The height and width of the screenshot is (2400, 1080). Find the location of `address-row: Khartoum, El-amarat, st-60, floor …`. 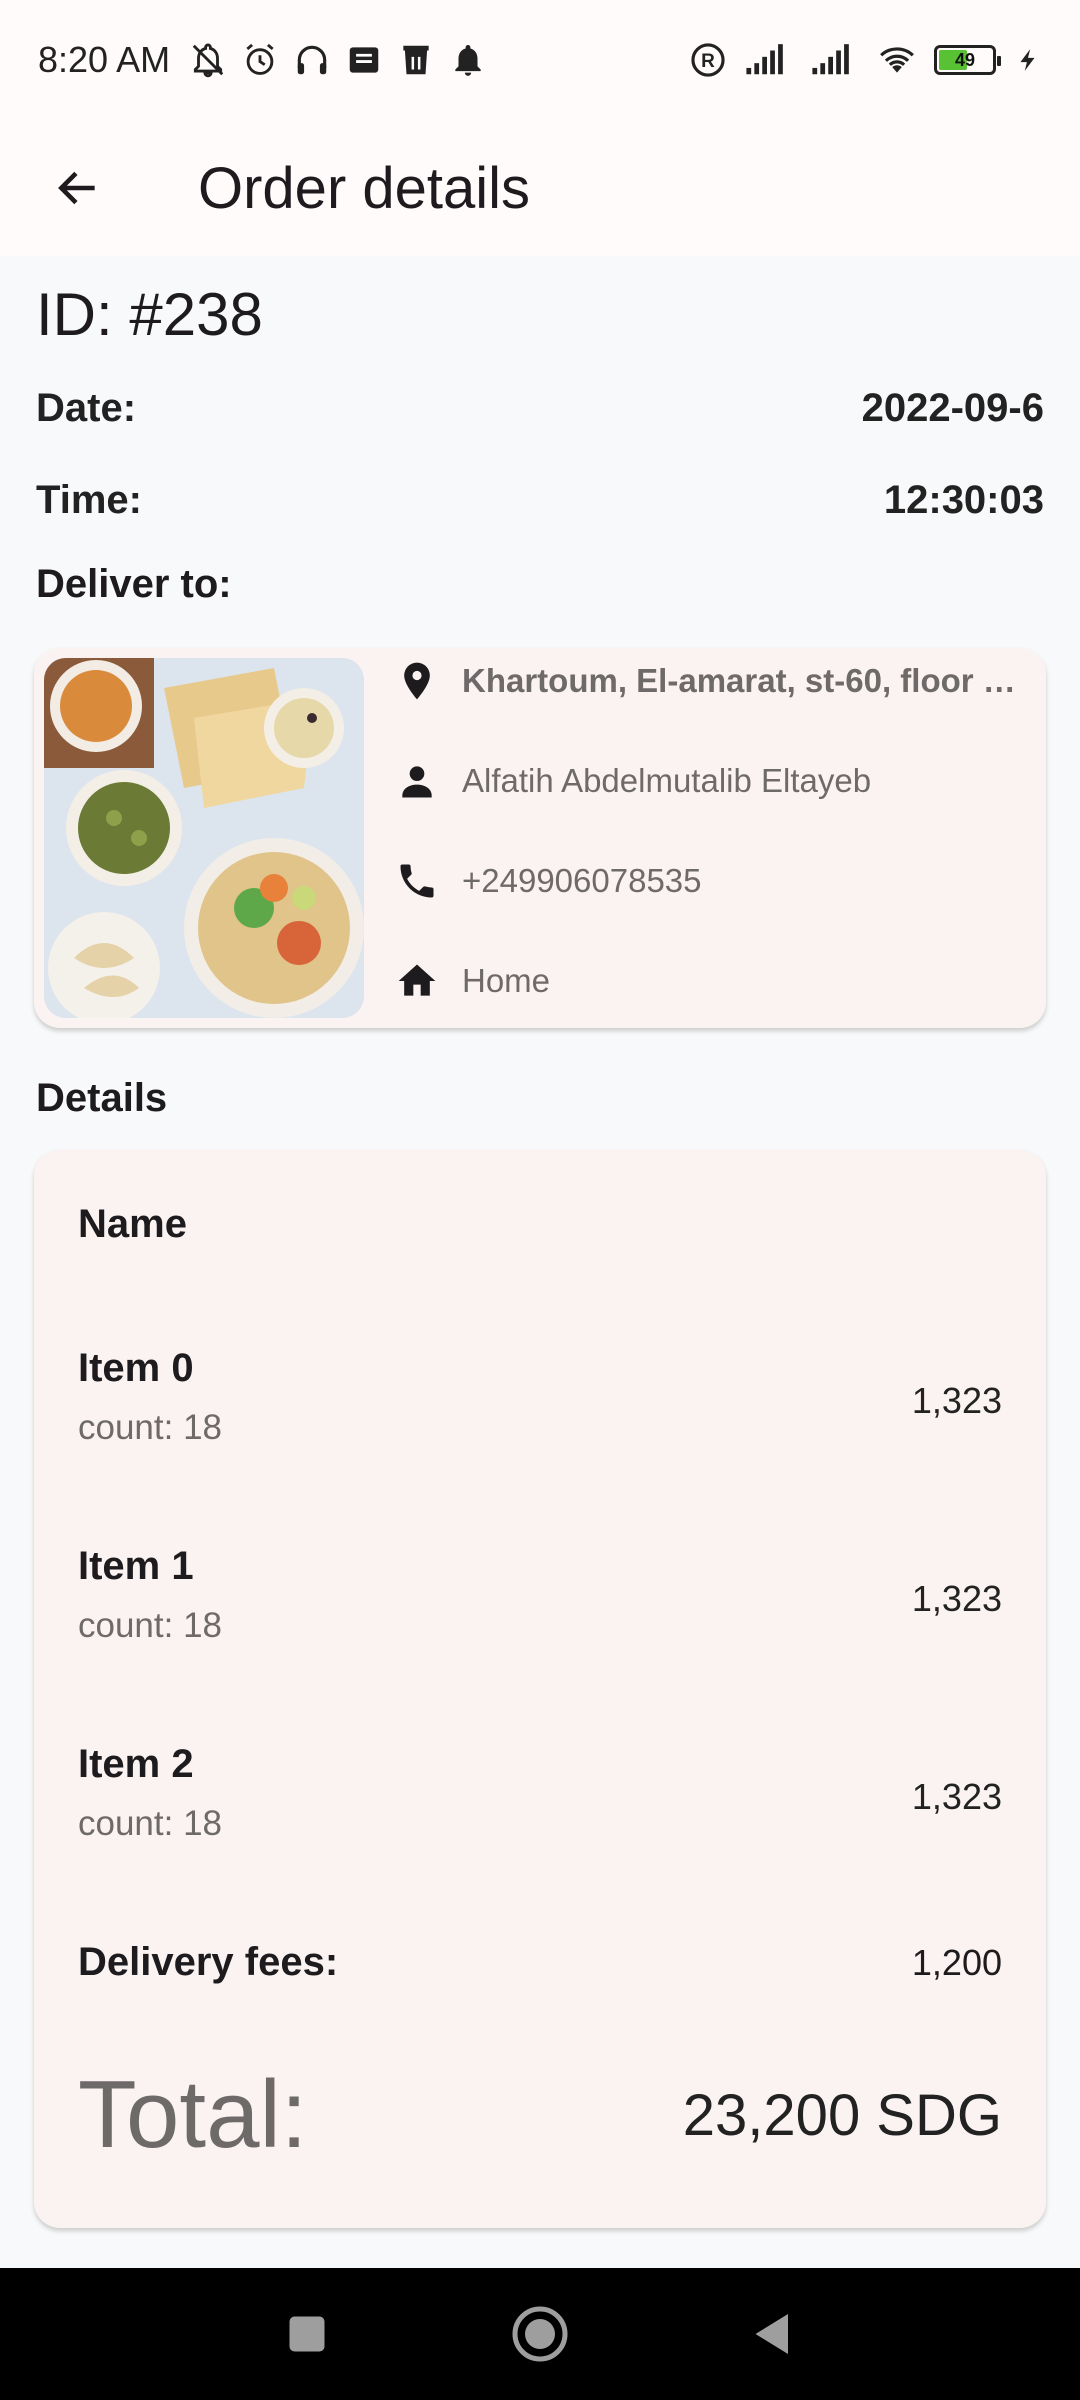

address-row: Khartoum, El-amarat, st-60, floor … is located at coordinates (705, 681).